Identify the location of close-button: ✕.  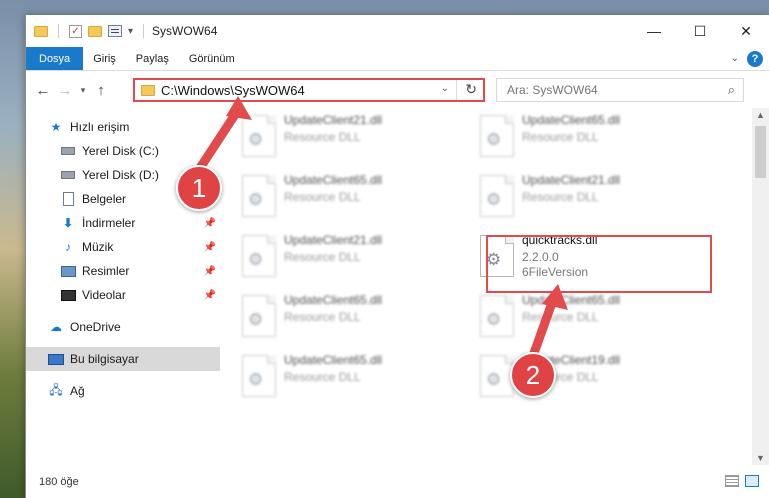
(746, 31).